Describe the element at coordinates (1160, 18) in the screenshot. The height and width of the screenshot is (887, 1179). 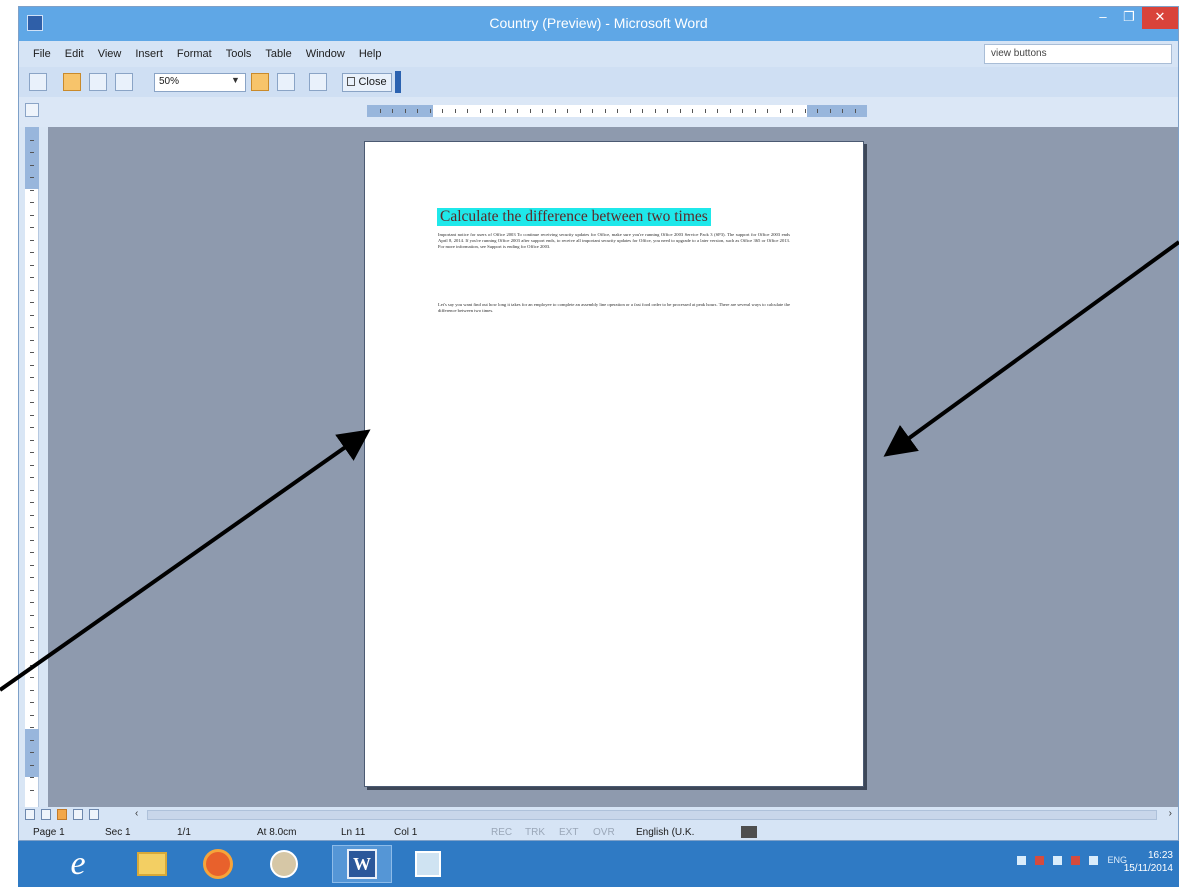
I see `close-button: ✕` at that location.